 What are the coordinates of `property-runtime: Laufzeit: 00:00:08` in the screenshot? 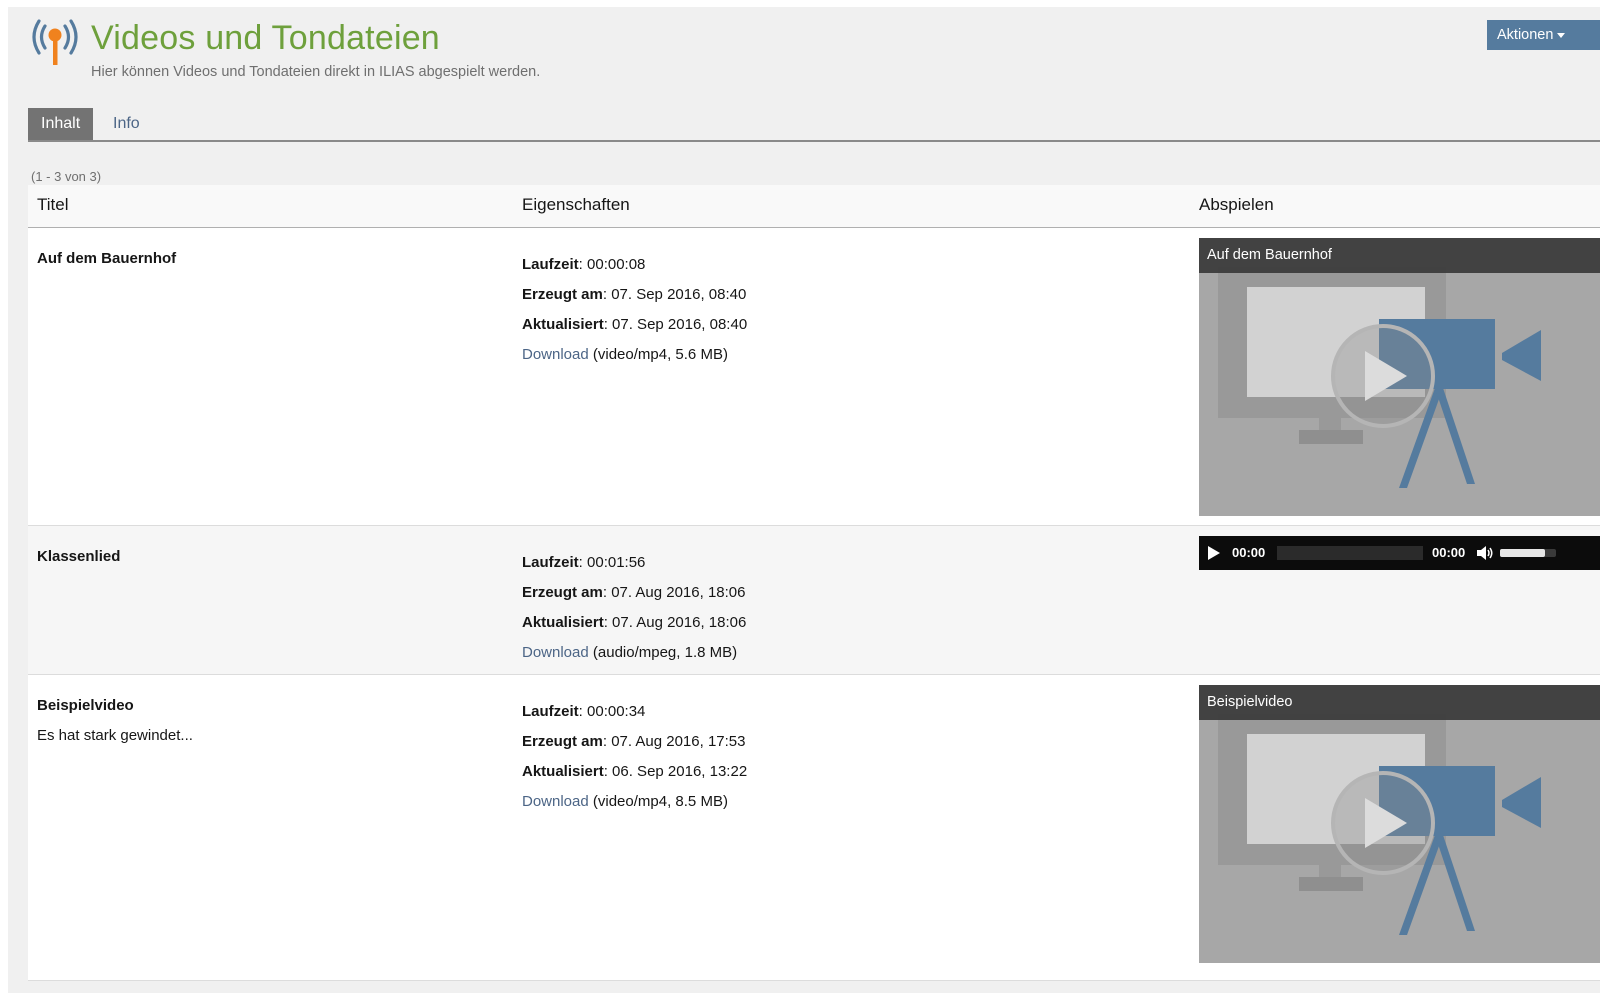 It's located at (634, 265).